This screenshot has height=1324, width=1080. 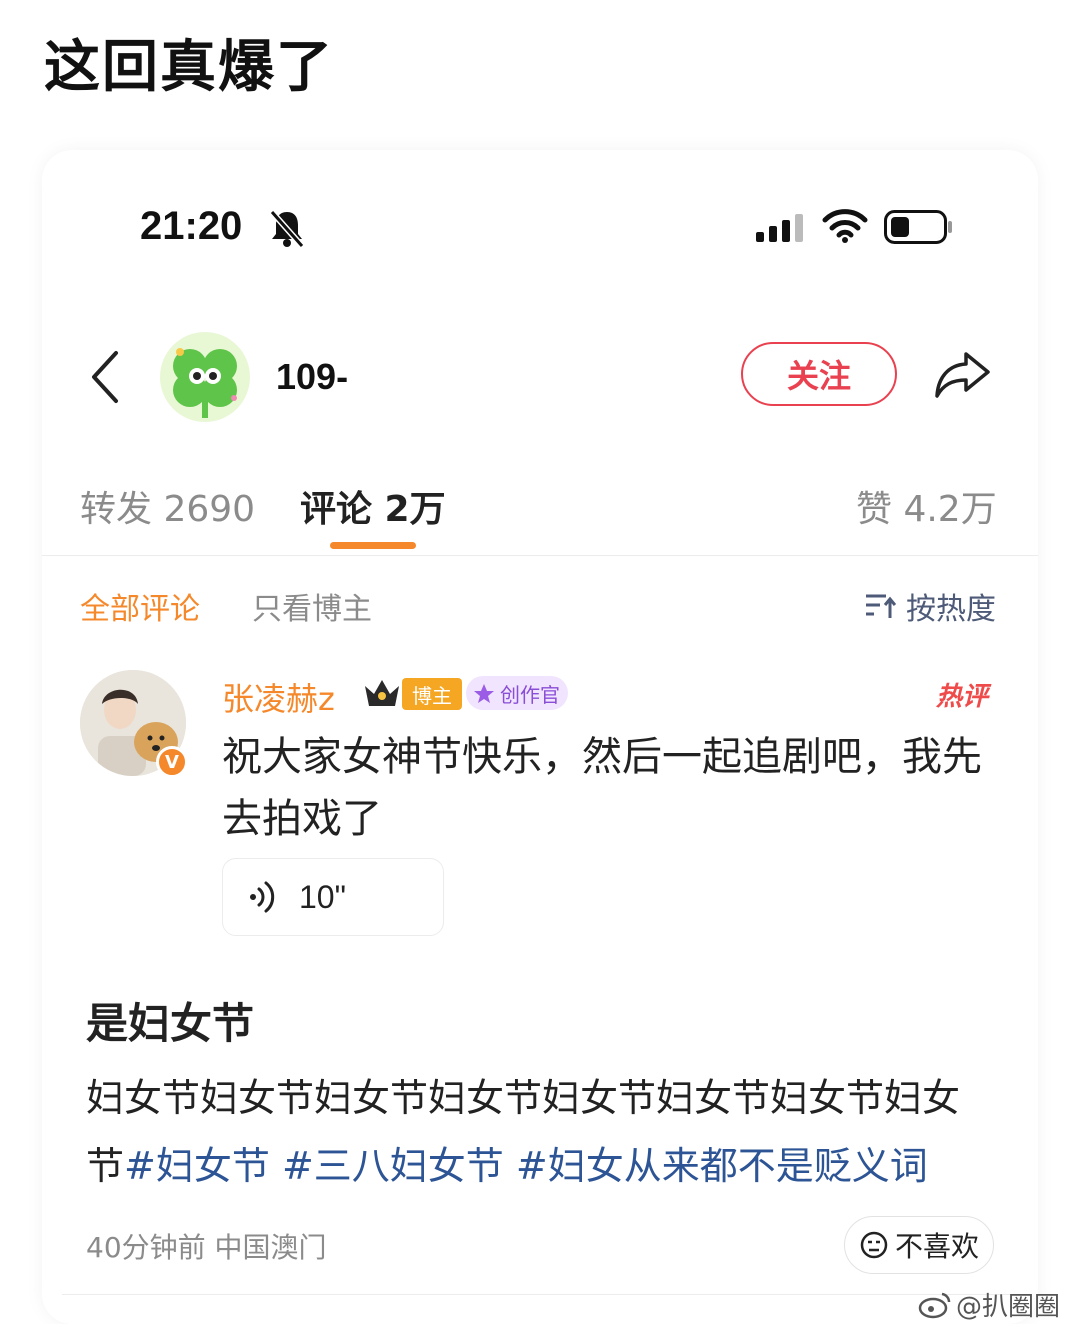 I want to click on watermark-text: @扒圈圈, so click(x=1008, y=1307).